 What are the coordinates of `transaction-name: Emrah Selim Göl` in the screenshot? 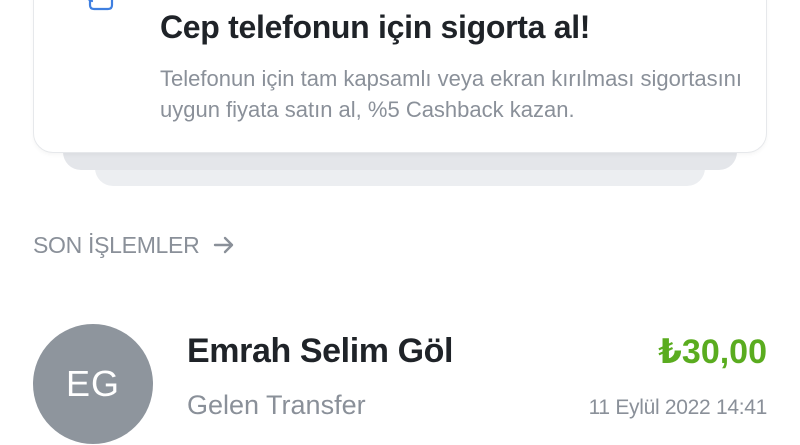 It's located at (320, 351).